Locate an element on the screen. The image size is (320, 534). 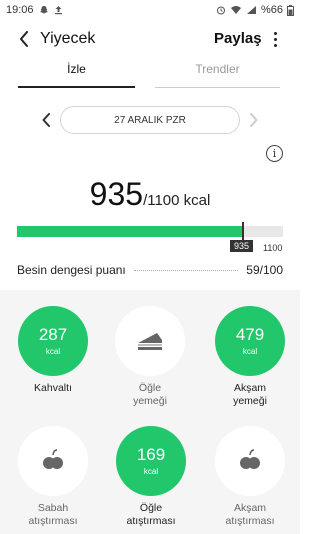
next-day-button is located at coordinates (254, 120).